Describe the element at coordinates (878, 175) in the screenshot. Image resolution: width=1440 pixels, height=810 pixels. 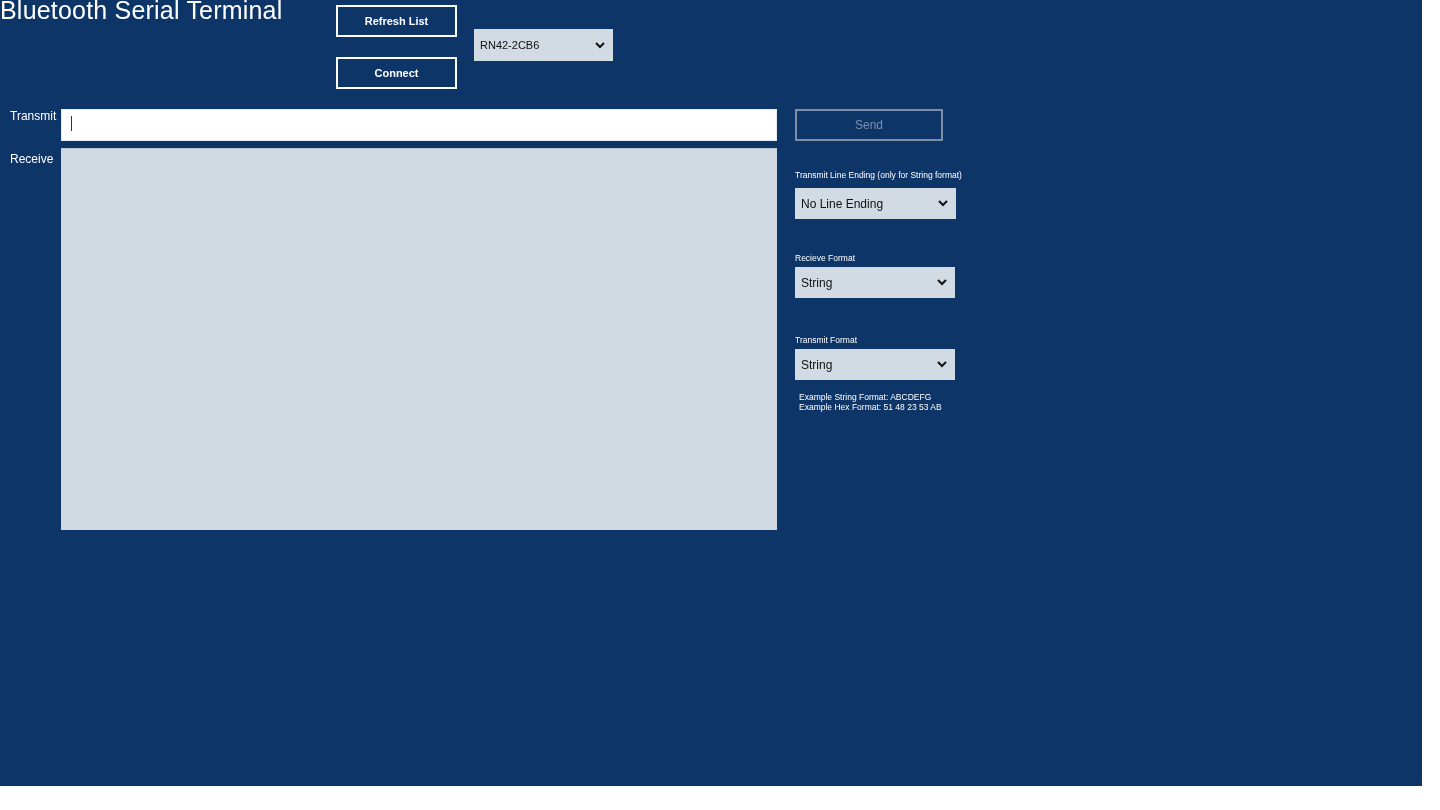
I see `setting-label: Transmit Line Ending (only for String format)` at that location.